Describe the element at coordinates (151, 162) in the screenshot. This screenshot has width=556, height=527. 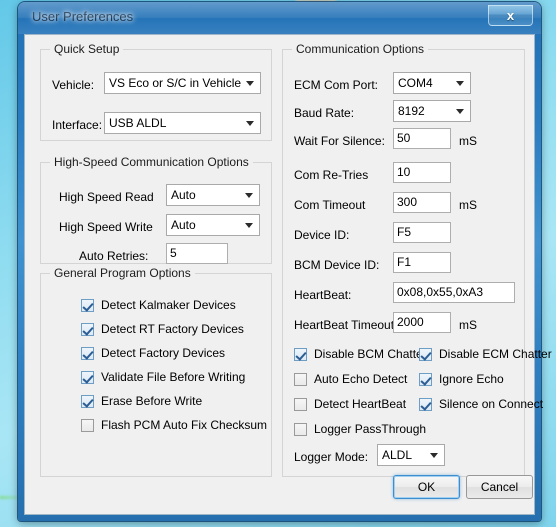
I see `group-high-speed-legend: High-Speed Communication Options` at that location.